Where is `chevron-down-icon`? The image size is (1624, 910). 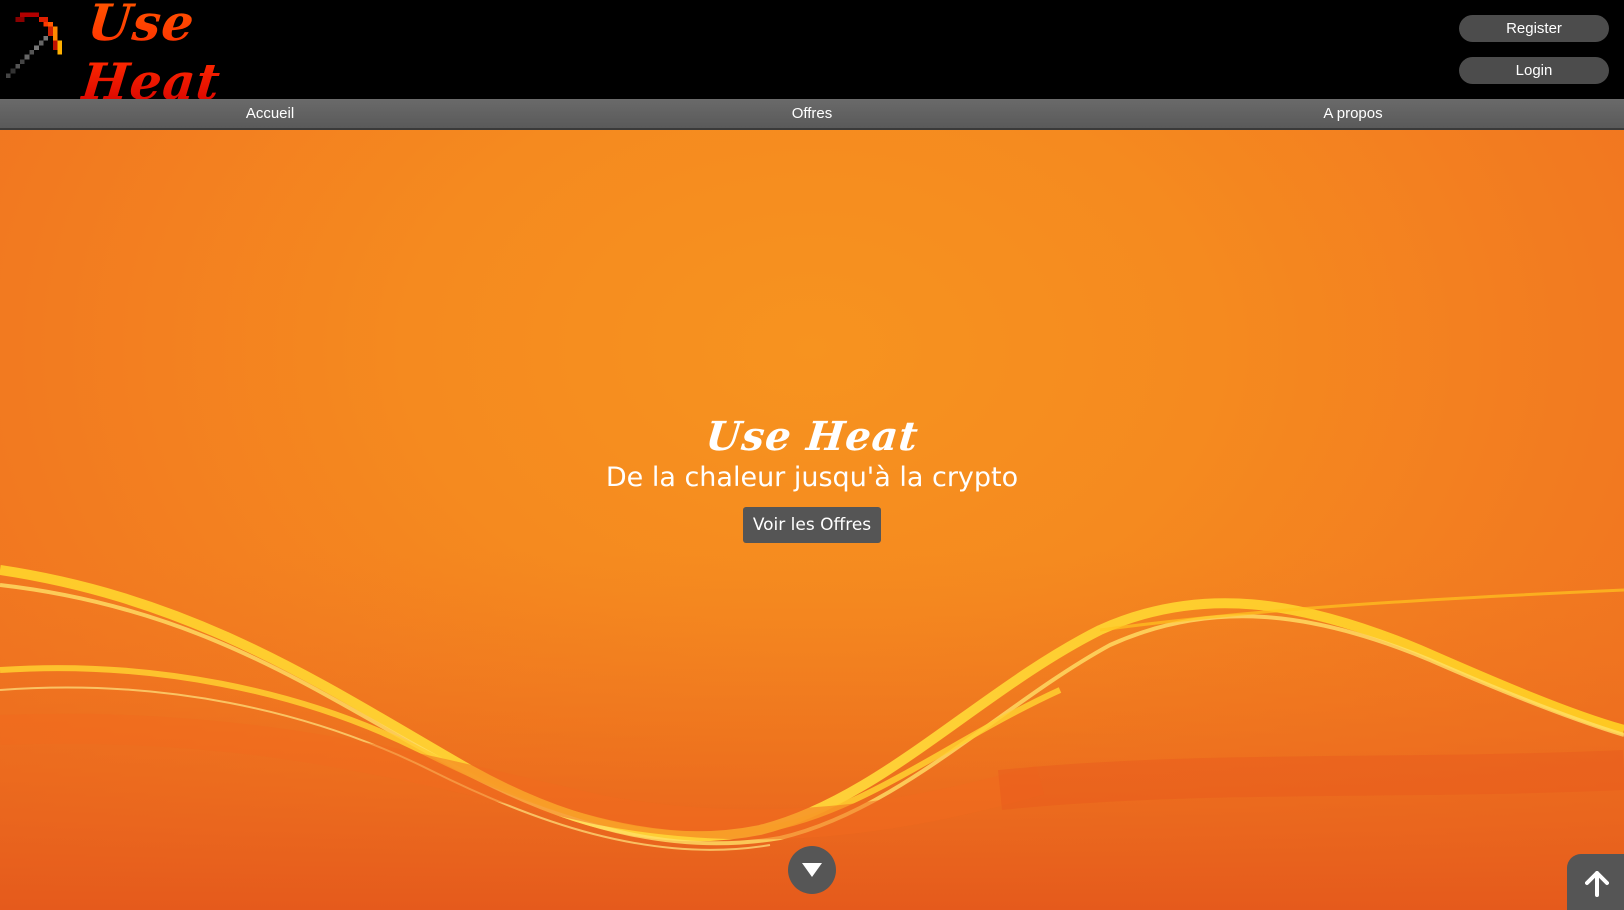
chevron-down-icon is located at coordinates (812, 870).